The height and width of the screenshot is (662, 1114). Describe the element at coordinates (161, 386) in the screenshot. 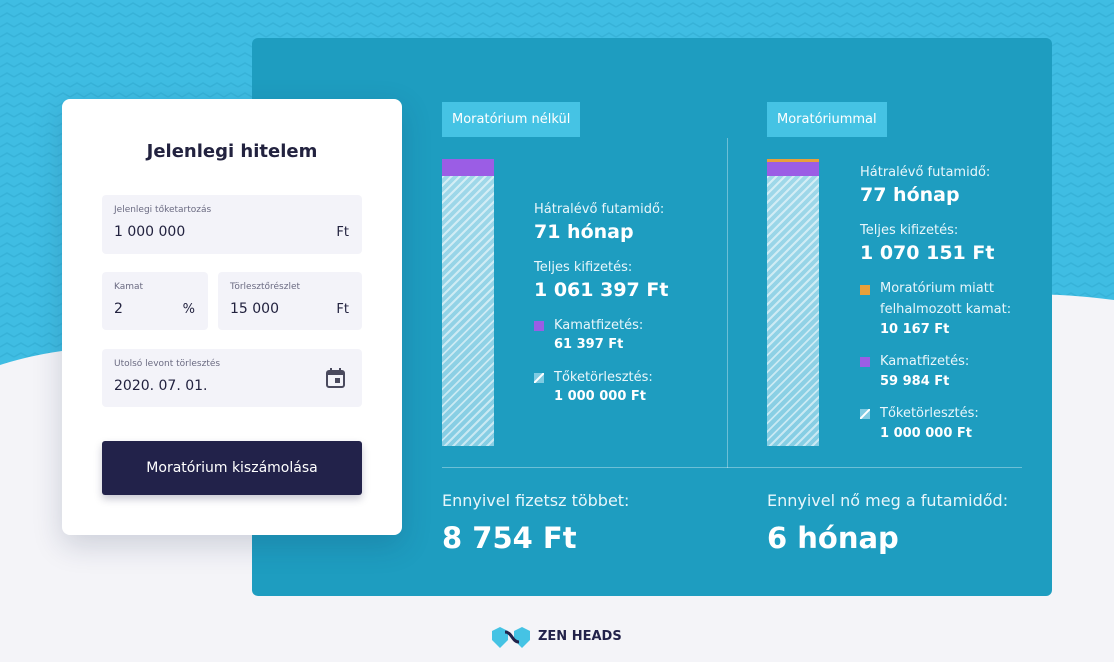

I see `last-payment-value: 2020. 07. 01.` at that location.